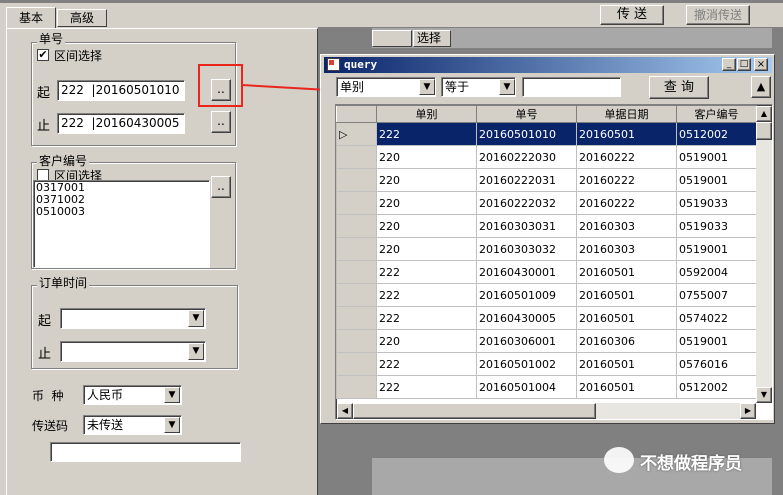 The height and width of the screenshot is (495, 783). Describe the element at coordinates (548, 65) in the screenshot. I see `query-titlebar` at that location.